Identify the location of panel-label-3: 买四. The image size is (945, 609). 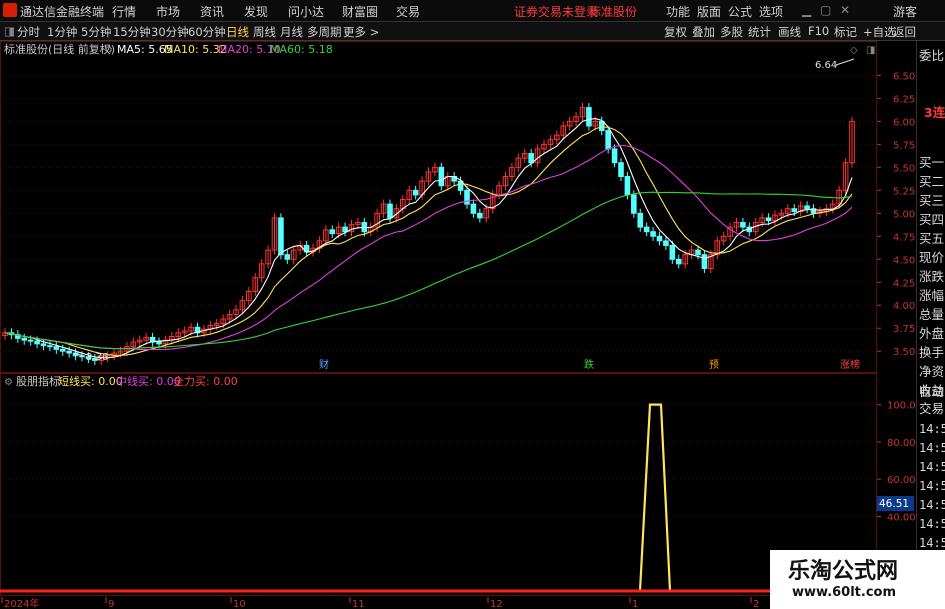
(932, 219).